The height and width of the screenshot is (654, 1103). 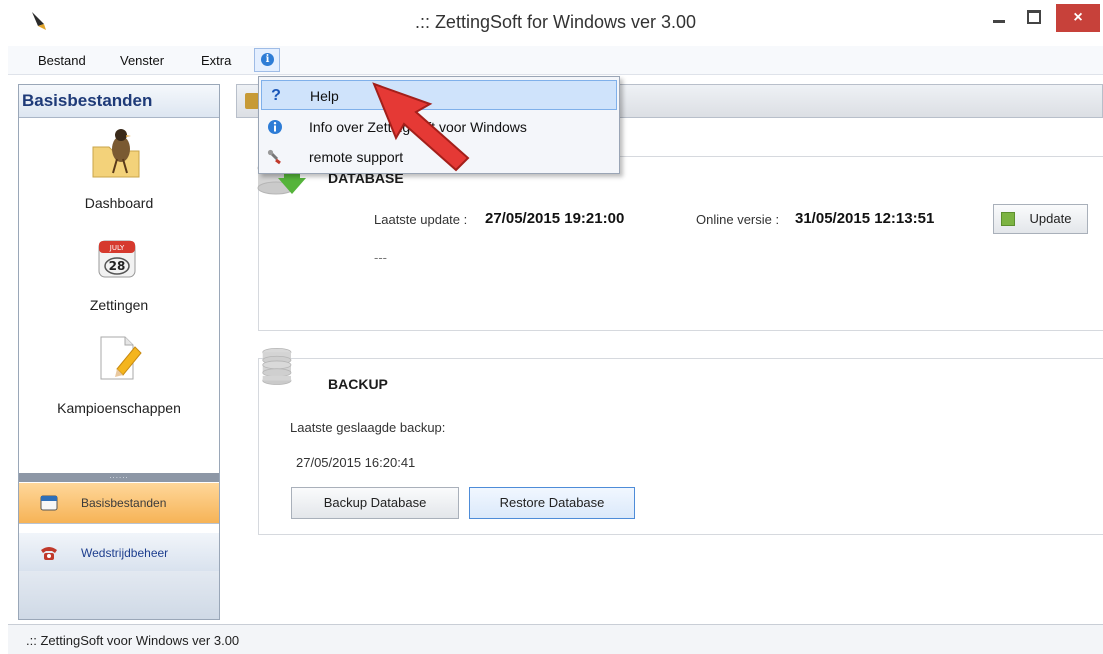 What do you see at coordinates (133, 640) in the screenshot?
I see `status-bar-text: .:: ZettingSoft voor Windows ver 3.00` at bounding box center [133, 640].